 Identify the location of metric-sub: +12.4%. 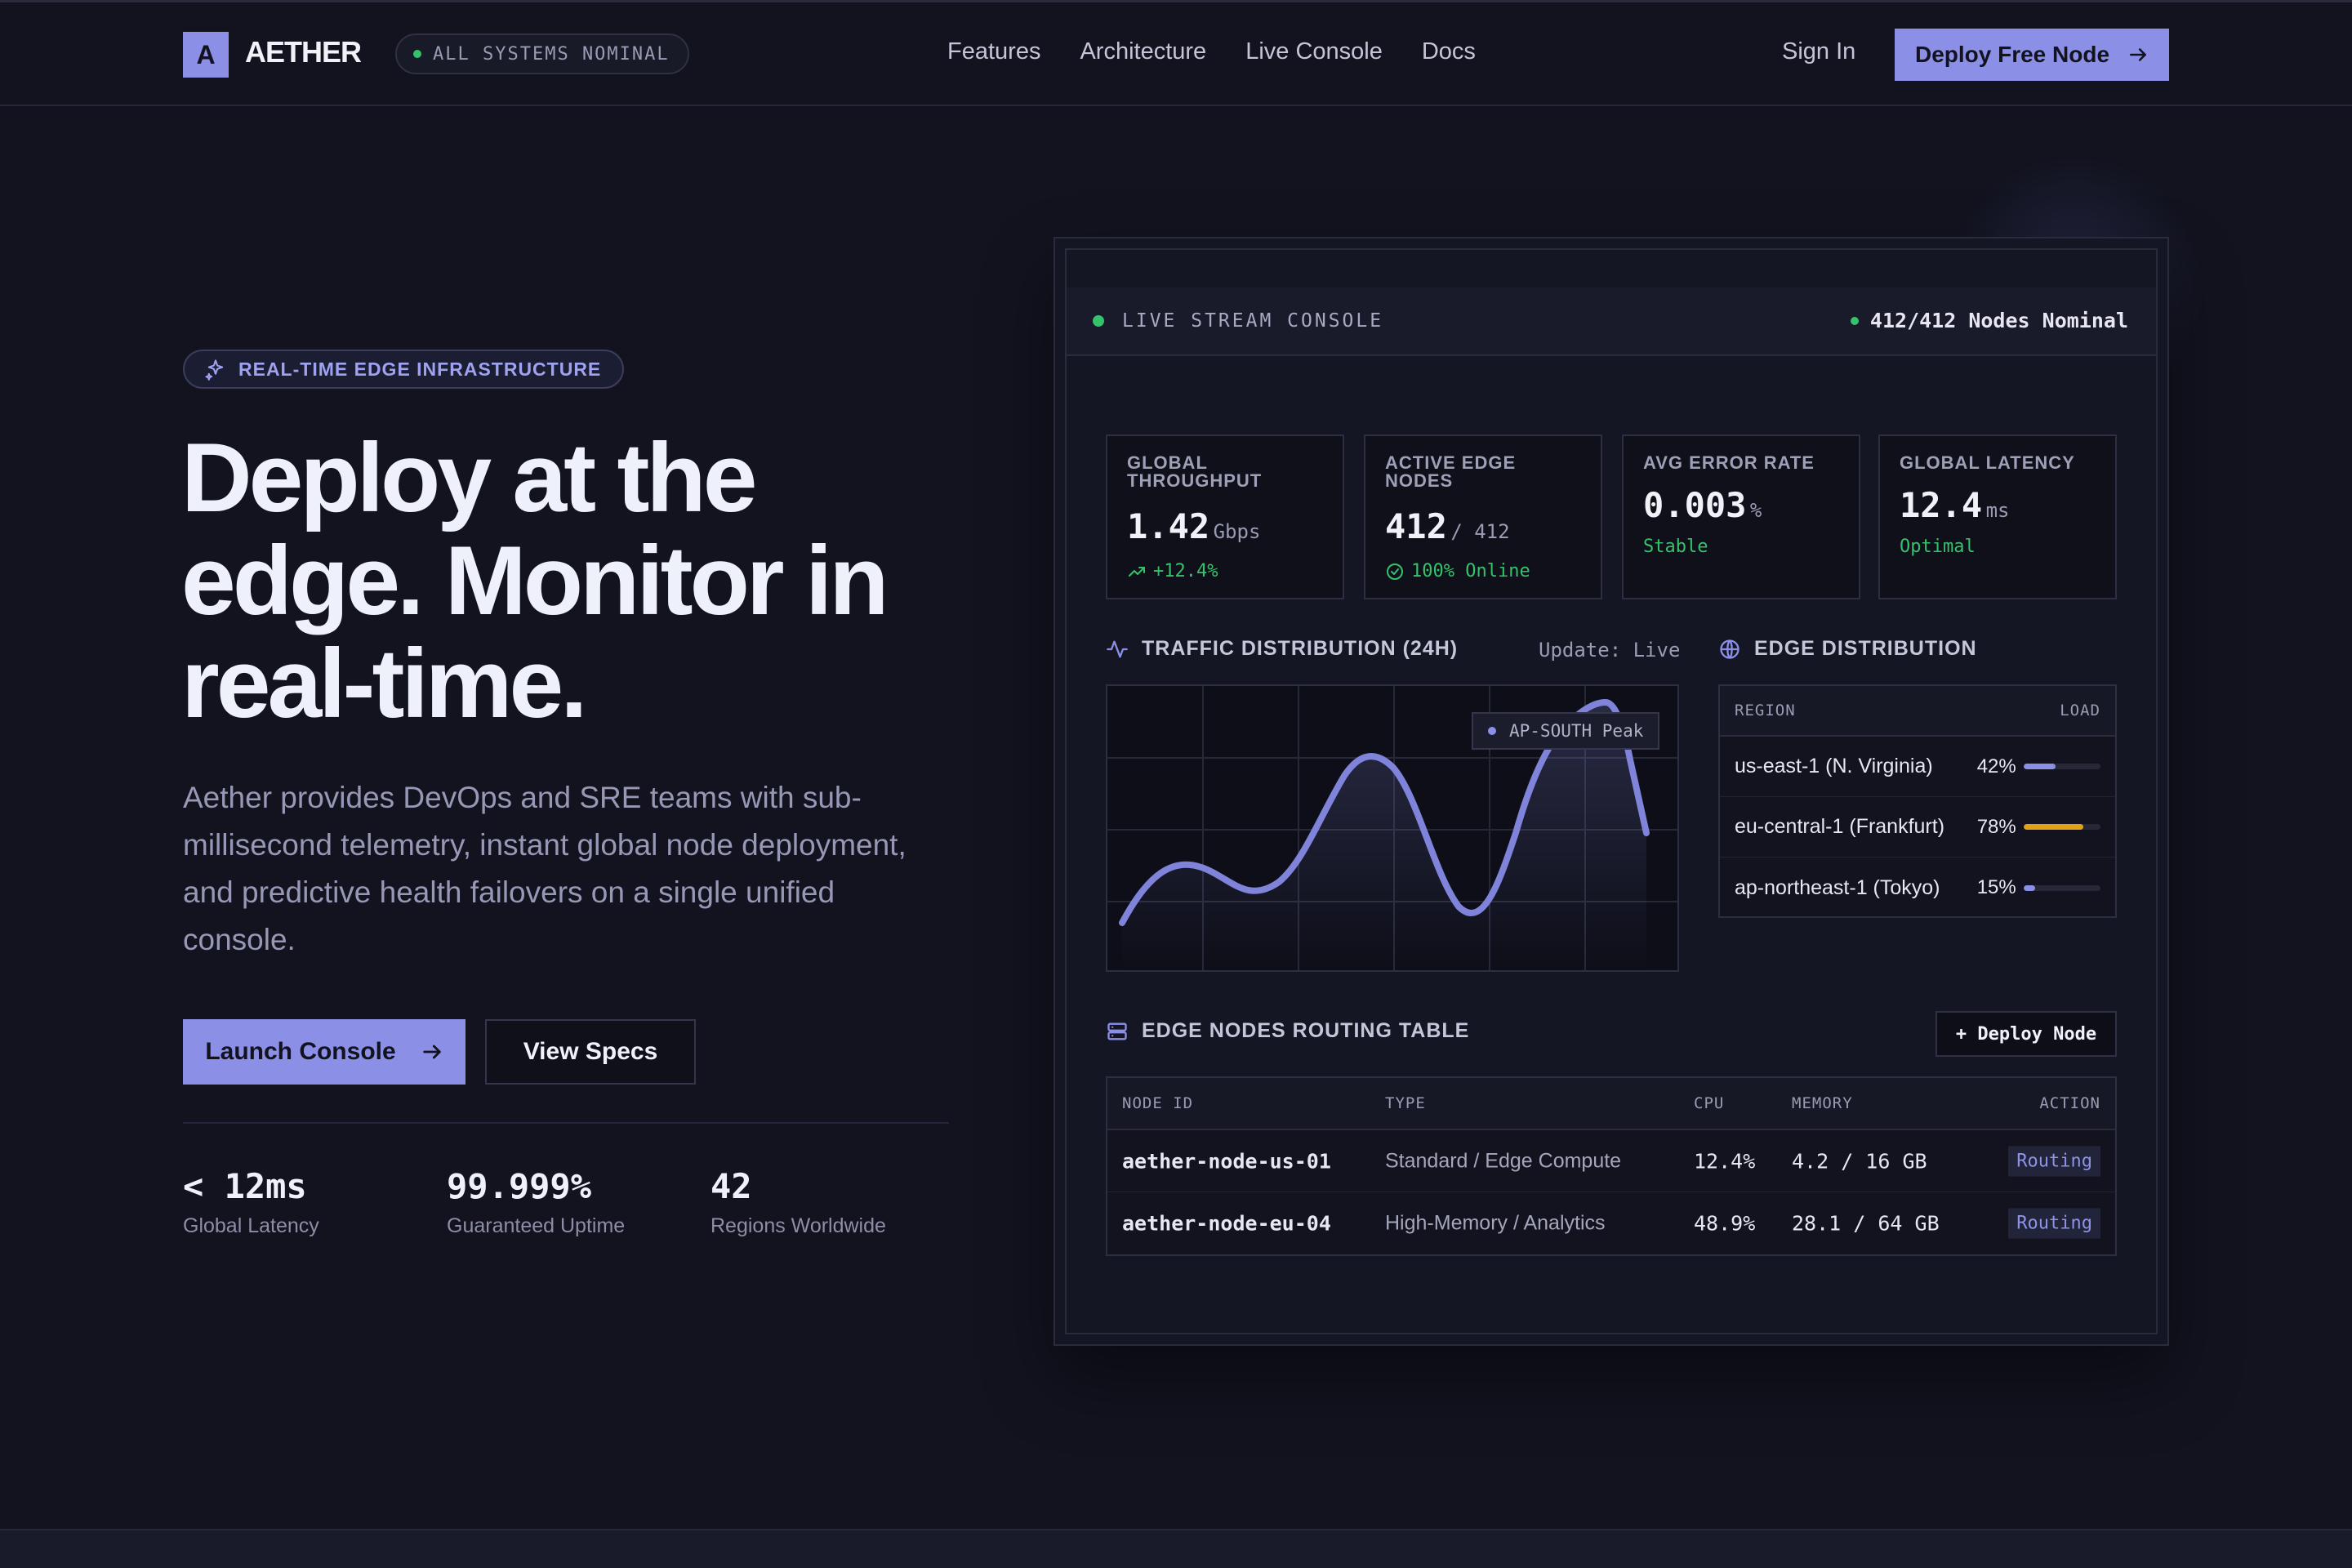
(1225, 571).